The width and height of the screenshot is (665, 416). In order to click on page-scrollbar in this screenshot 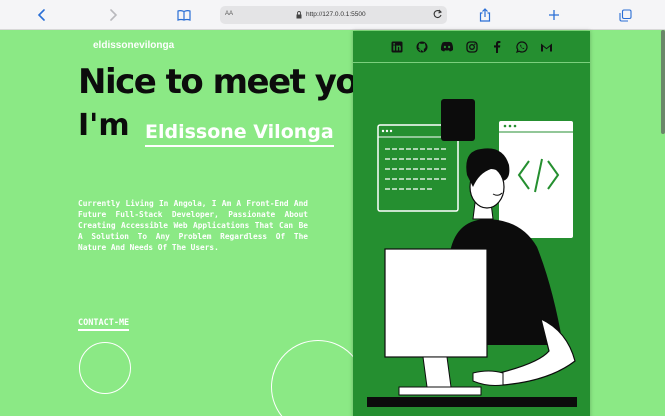, I will do `click(663, 82)`.